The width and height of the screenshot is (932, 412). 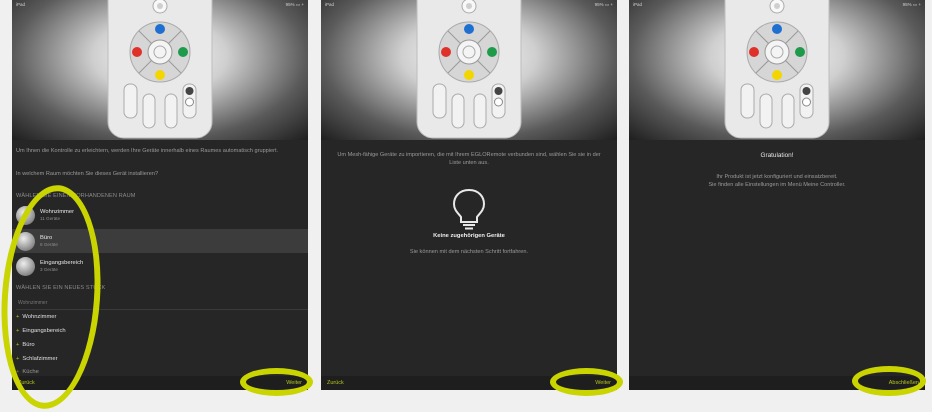 What do you see at coordinates (61, 288) in the screenshot?
I see `new-room-header: WÄHLEN SIE EIN NEUES STÜCK` at bounding box center [61, 288].